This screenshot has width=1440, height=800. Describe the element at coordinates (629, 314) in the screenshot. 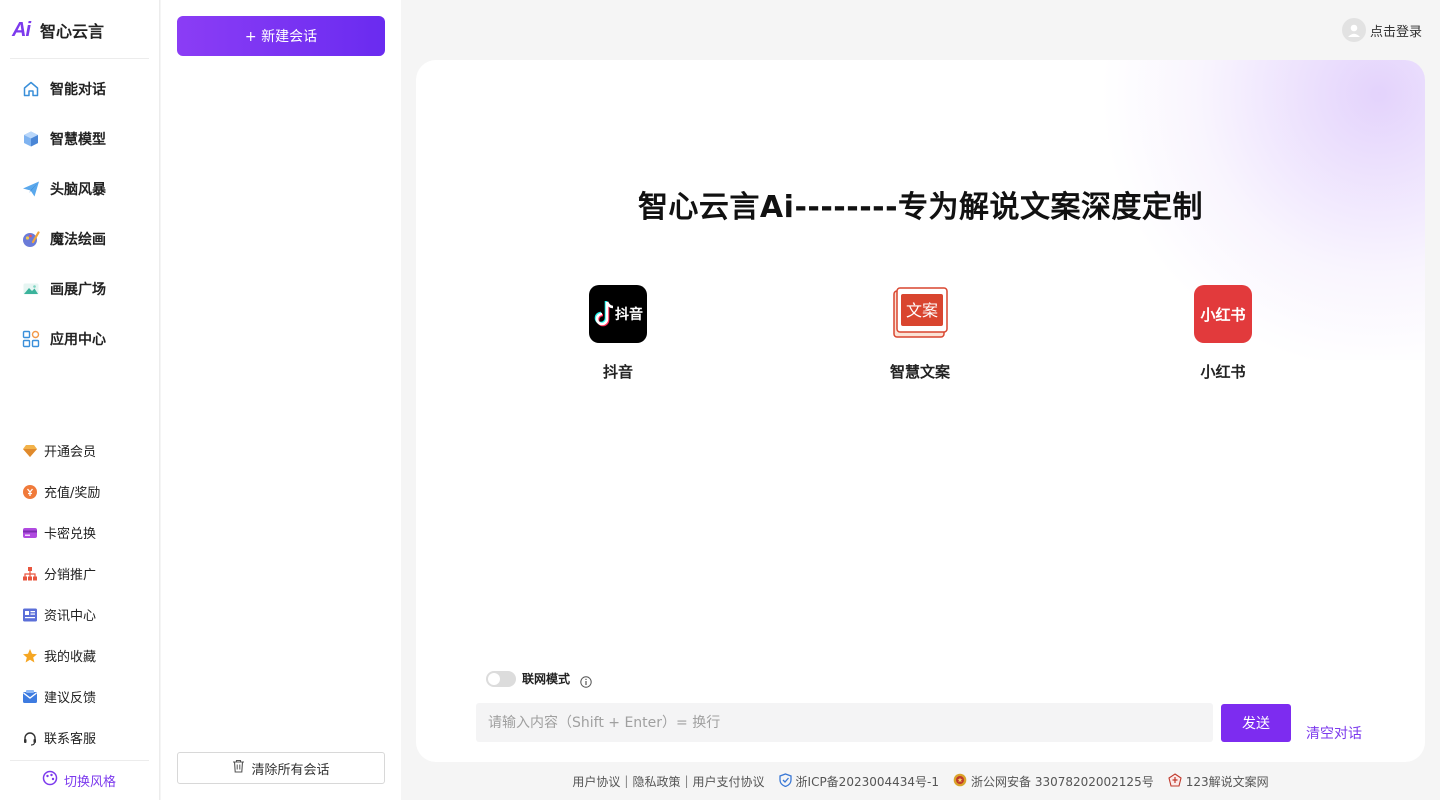

I see `douyin-tile-text: 抖音` at that location.